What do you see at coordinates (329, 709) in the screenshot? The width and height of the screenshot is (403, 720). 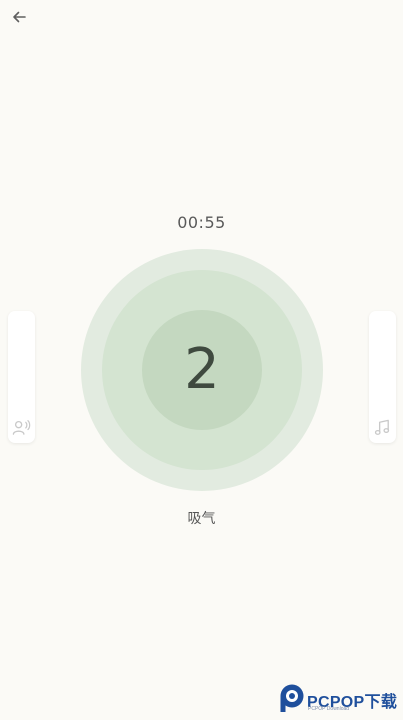 I see `watermark-tagline: PCPOP Download` at bounding box center [329, 709].